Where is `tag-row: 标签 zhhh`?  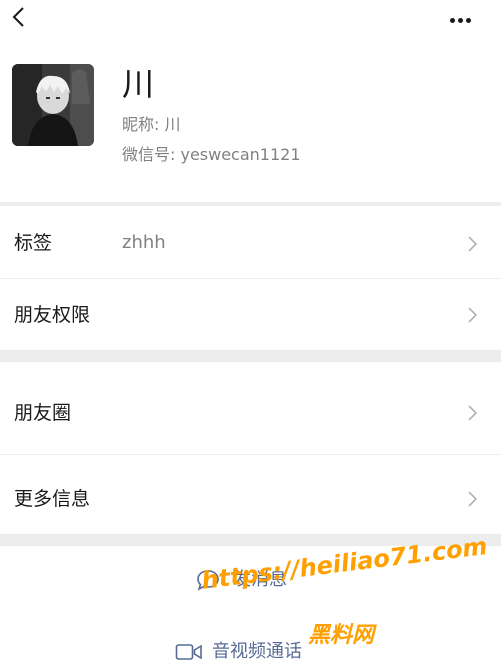 tag-row: 标签 zhhh is located at coordinates (250, 242).